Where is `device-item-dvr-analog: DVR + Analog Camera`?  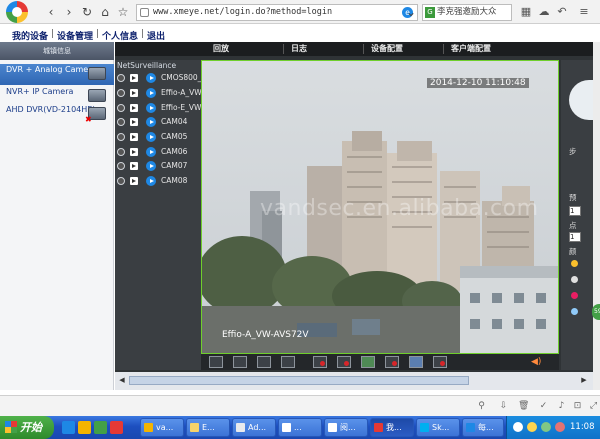
device-item-dvr-analog: DVR + Analog Camera is located at coordinates (57, 74).